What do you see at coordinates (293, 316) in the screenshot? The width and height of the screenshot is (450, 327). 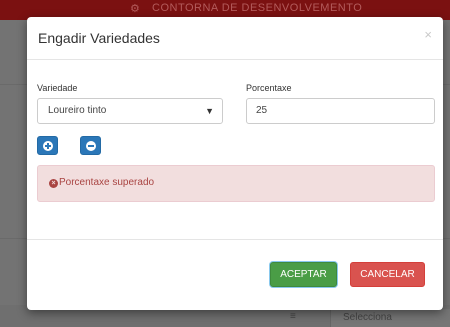 I see `menu-icon: ≡` at bounding box center [293, 316].